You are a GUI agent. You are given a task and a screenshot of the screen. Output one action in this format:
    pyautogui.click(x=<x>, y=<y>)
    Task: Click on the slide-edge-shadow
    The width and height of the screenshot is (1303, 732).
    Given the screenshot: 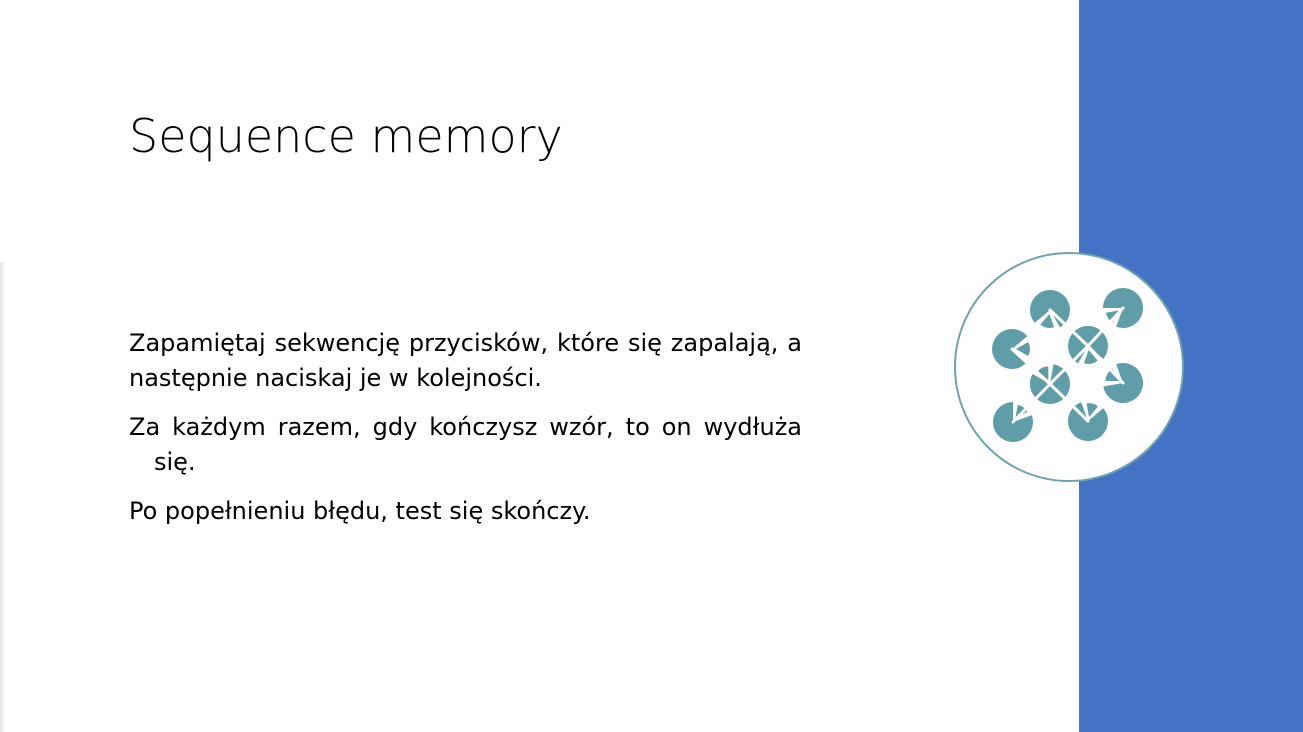 What is the action you would take?
    pyautogui.click(x=3, y=497)
    